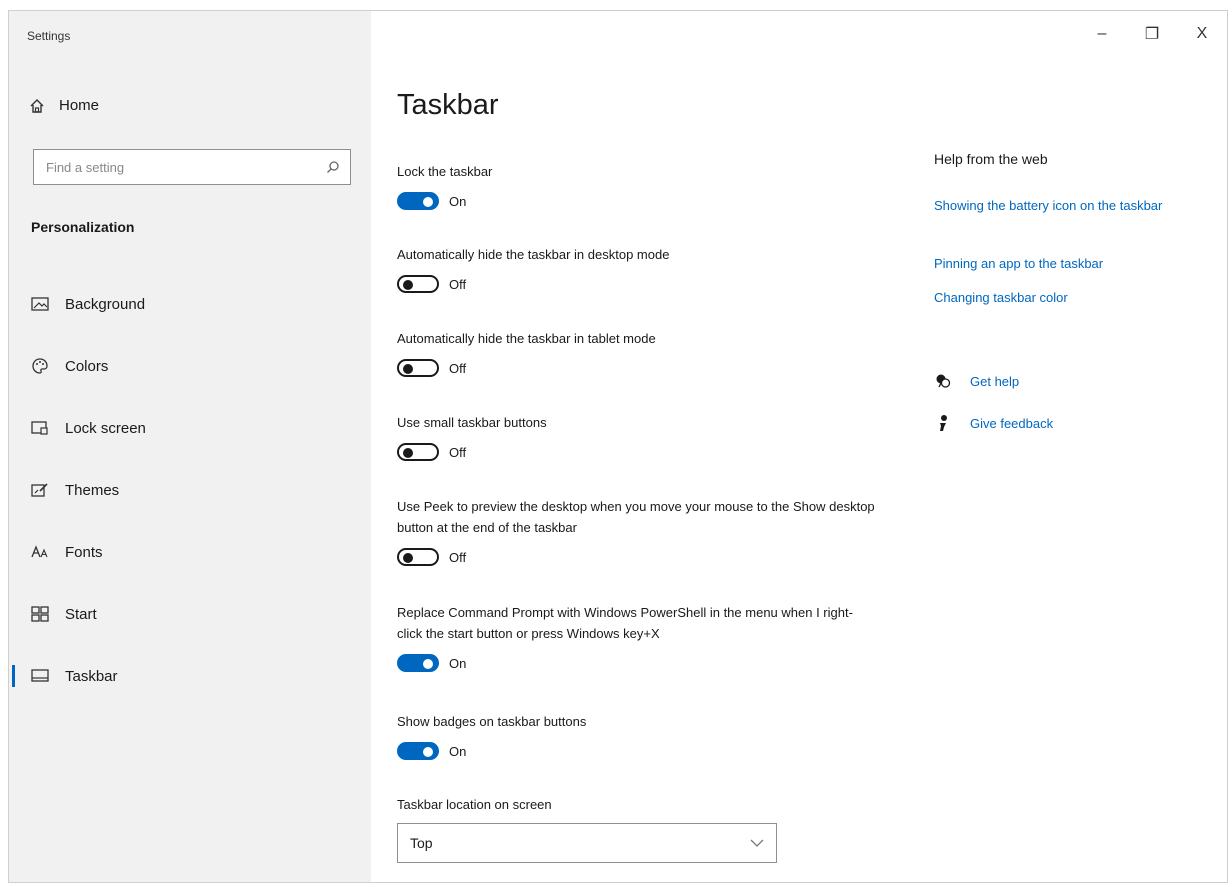 This screenshot has height=887, width=1232. What do you see at coordinates (418, 201) in the screenshot?
I see `lock-taskbar-toggle` at bounding box center [418, 201].